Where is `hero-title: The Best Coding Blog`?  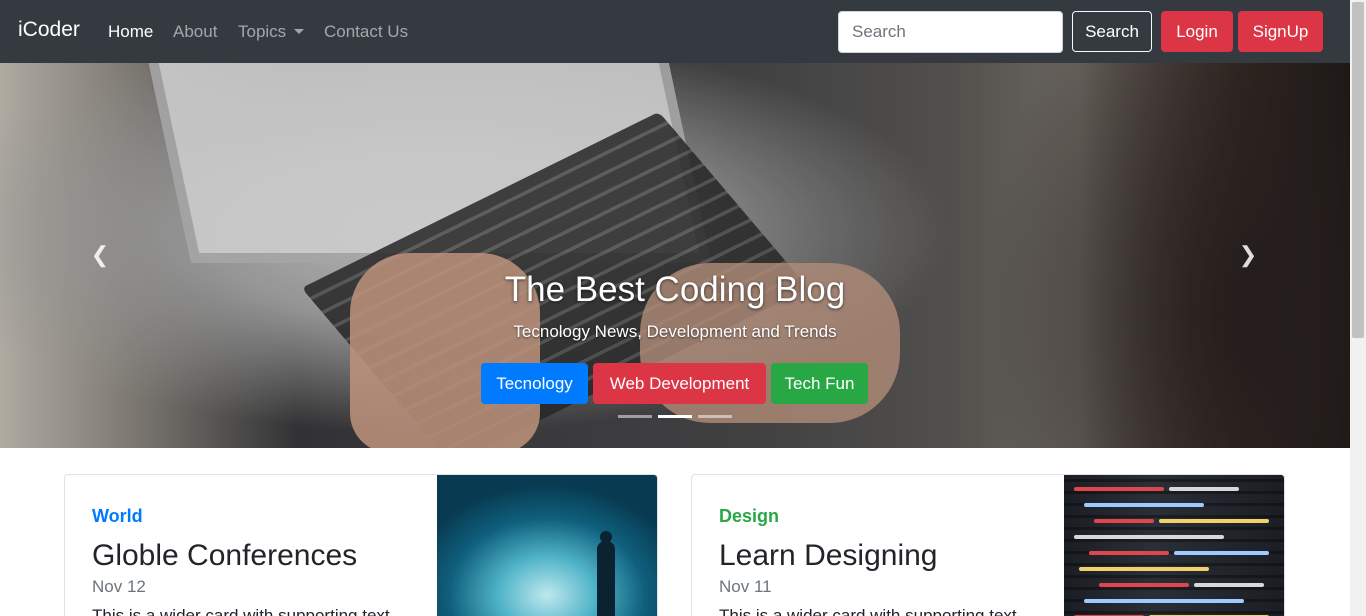 hero-title: The Best Coding Blog is located at coordinates (675, 289).